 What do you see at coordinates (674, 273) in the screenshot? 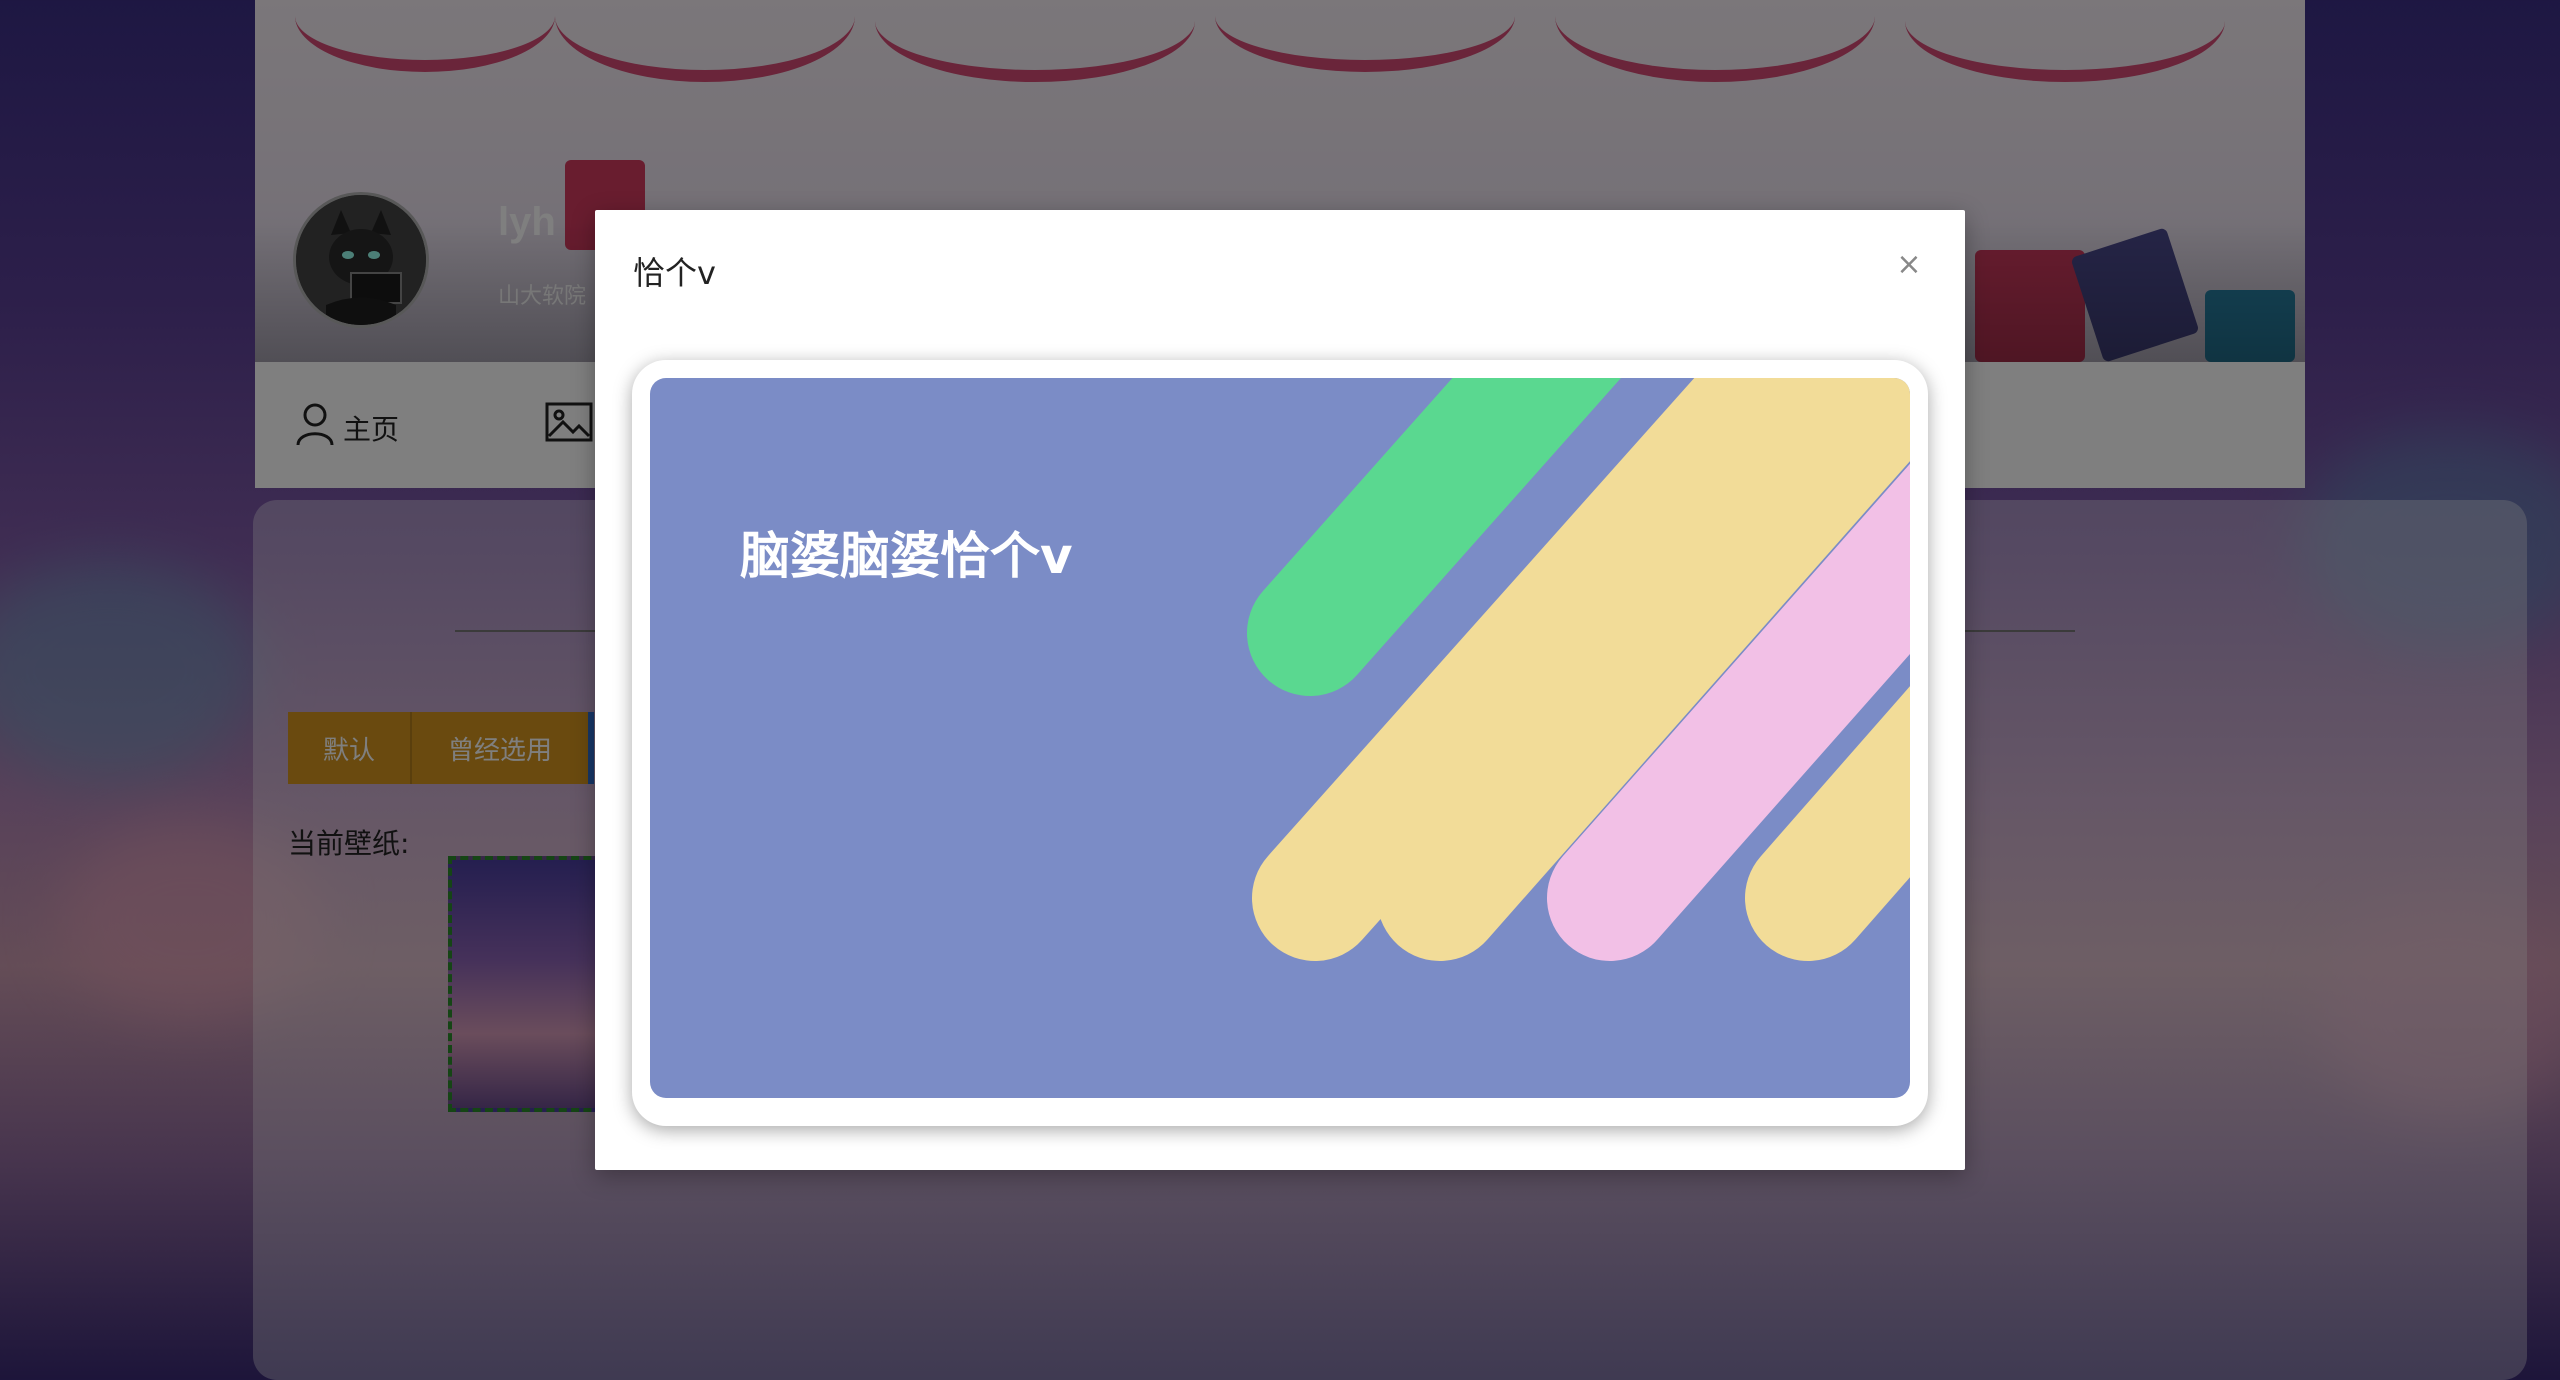
I see `modal-title: 恰个v` at bounding box center [674, 273].